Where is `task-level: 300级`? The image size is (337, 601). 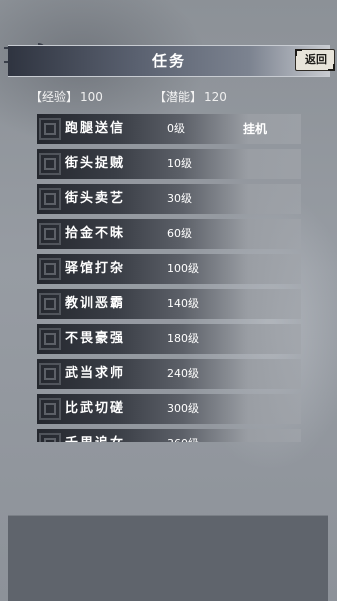 task-level: 300级 is located at coordinates (183, 408).